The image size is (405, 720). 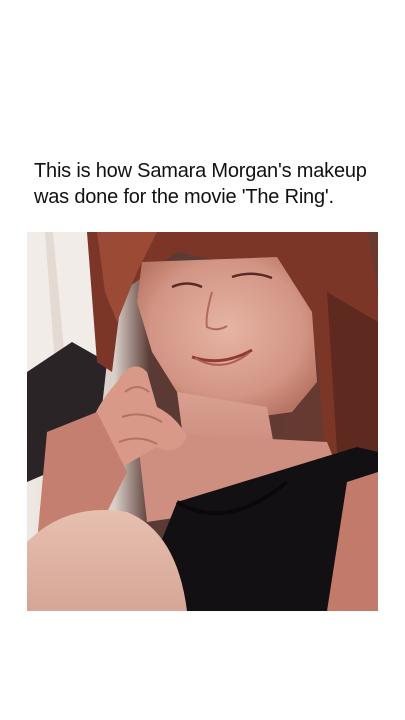 What do you see at coordinates (184, 197) in the screenshot?
I see `caption-line-2: was done for the movie 'The Ring'.` at bounding box center [184, 197].